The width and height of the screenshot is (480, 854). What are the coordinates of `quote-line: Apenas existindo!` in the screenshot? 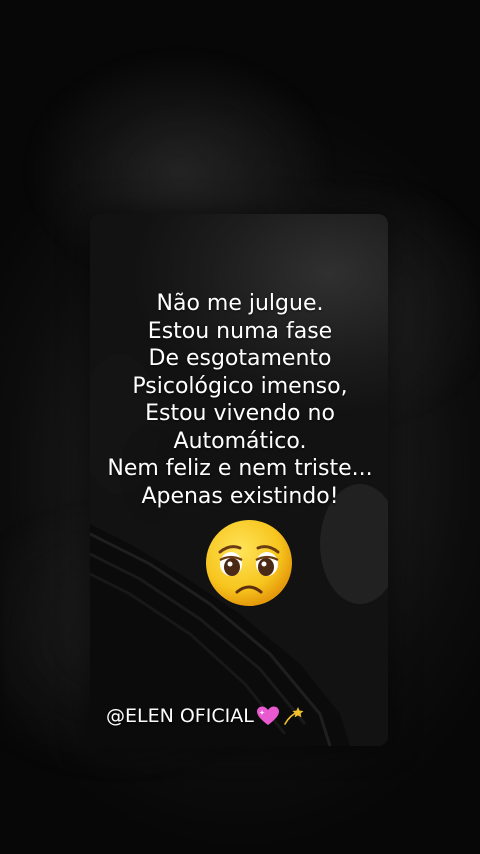 It's located at (240, 496).